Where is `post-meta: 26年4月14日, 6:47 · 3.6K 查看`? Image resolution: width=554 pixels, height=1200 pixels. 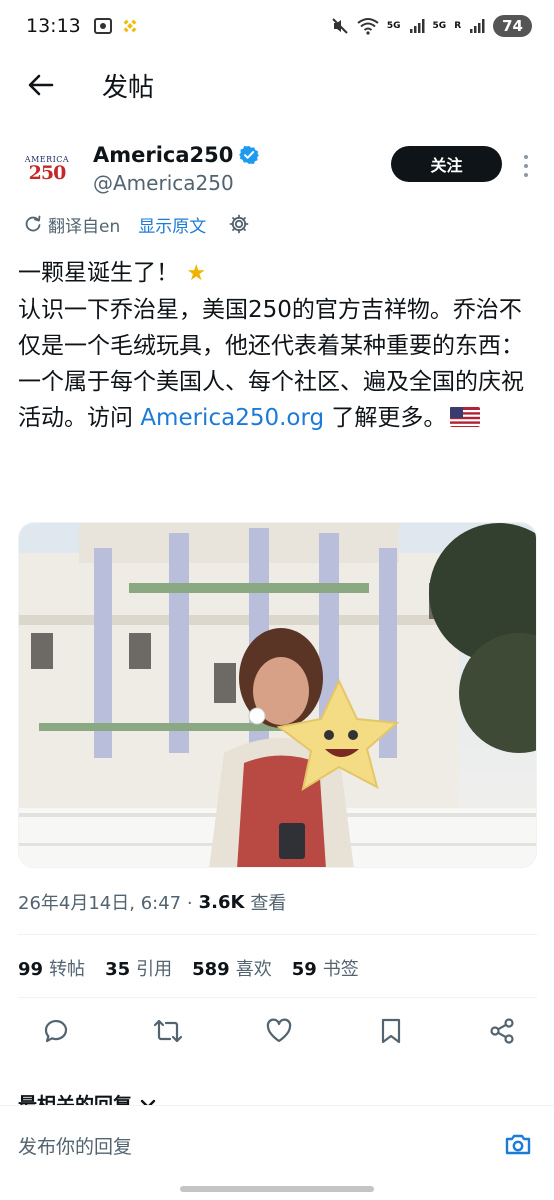
post-meta: 26年4月14日, 6:47 · 3.6K 查看 is located at coordinates (152, 902).